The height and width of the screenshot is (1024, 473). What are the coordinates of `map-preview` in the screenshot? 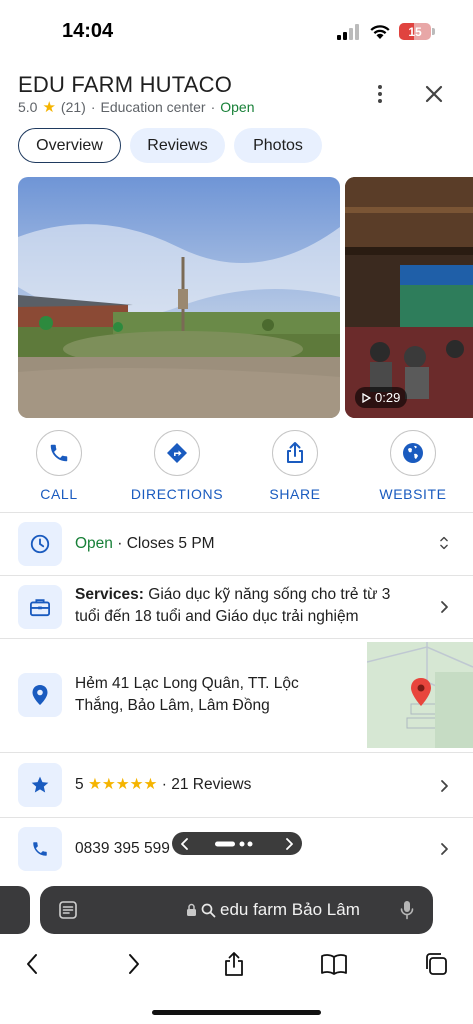 It's located at (420, 695).